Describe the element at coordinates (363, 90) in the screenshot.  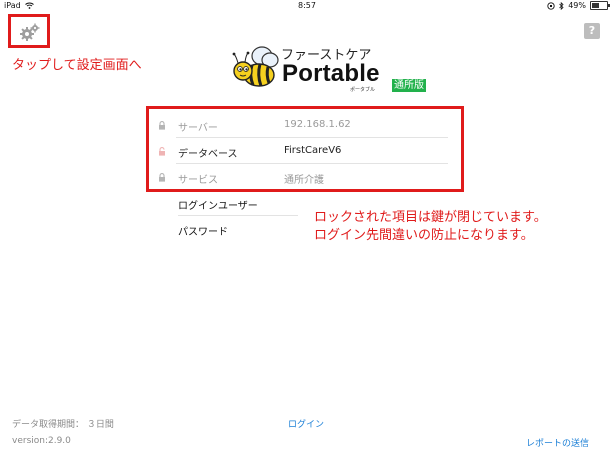
I see `app-name-kana: ポータブル` at that location.